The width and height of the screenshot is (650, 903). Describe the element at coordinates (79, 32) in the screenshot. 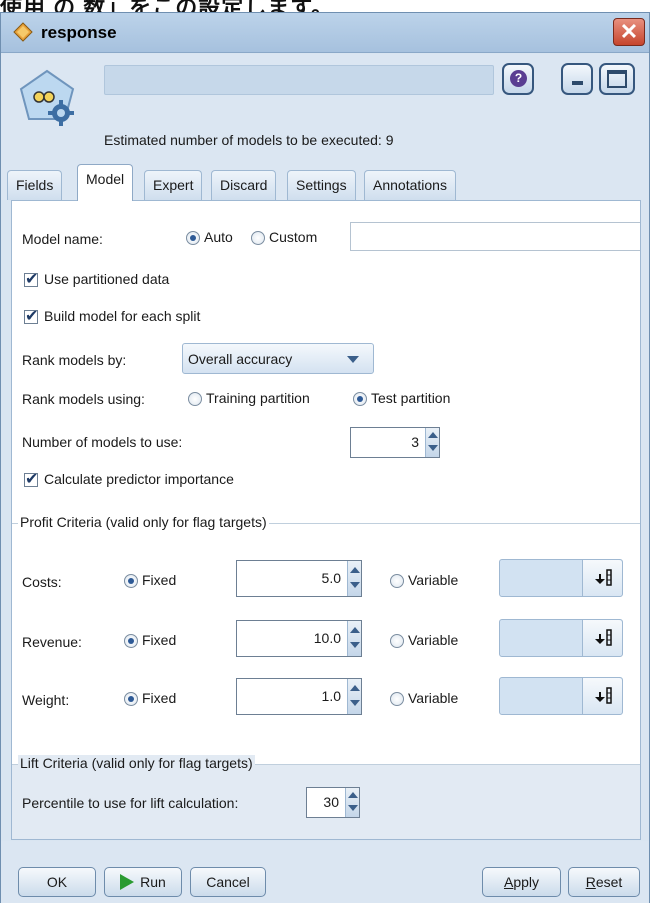

I see `window-title: response` at that location.